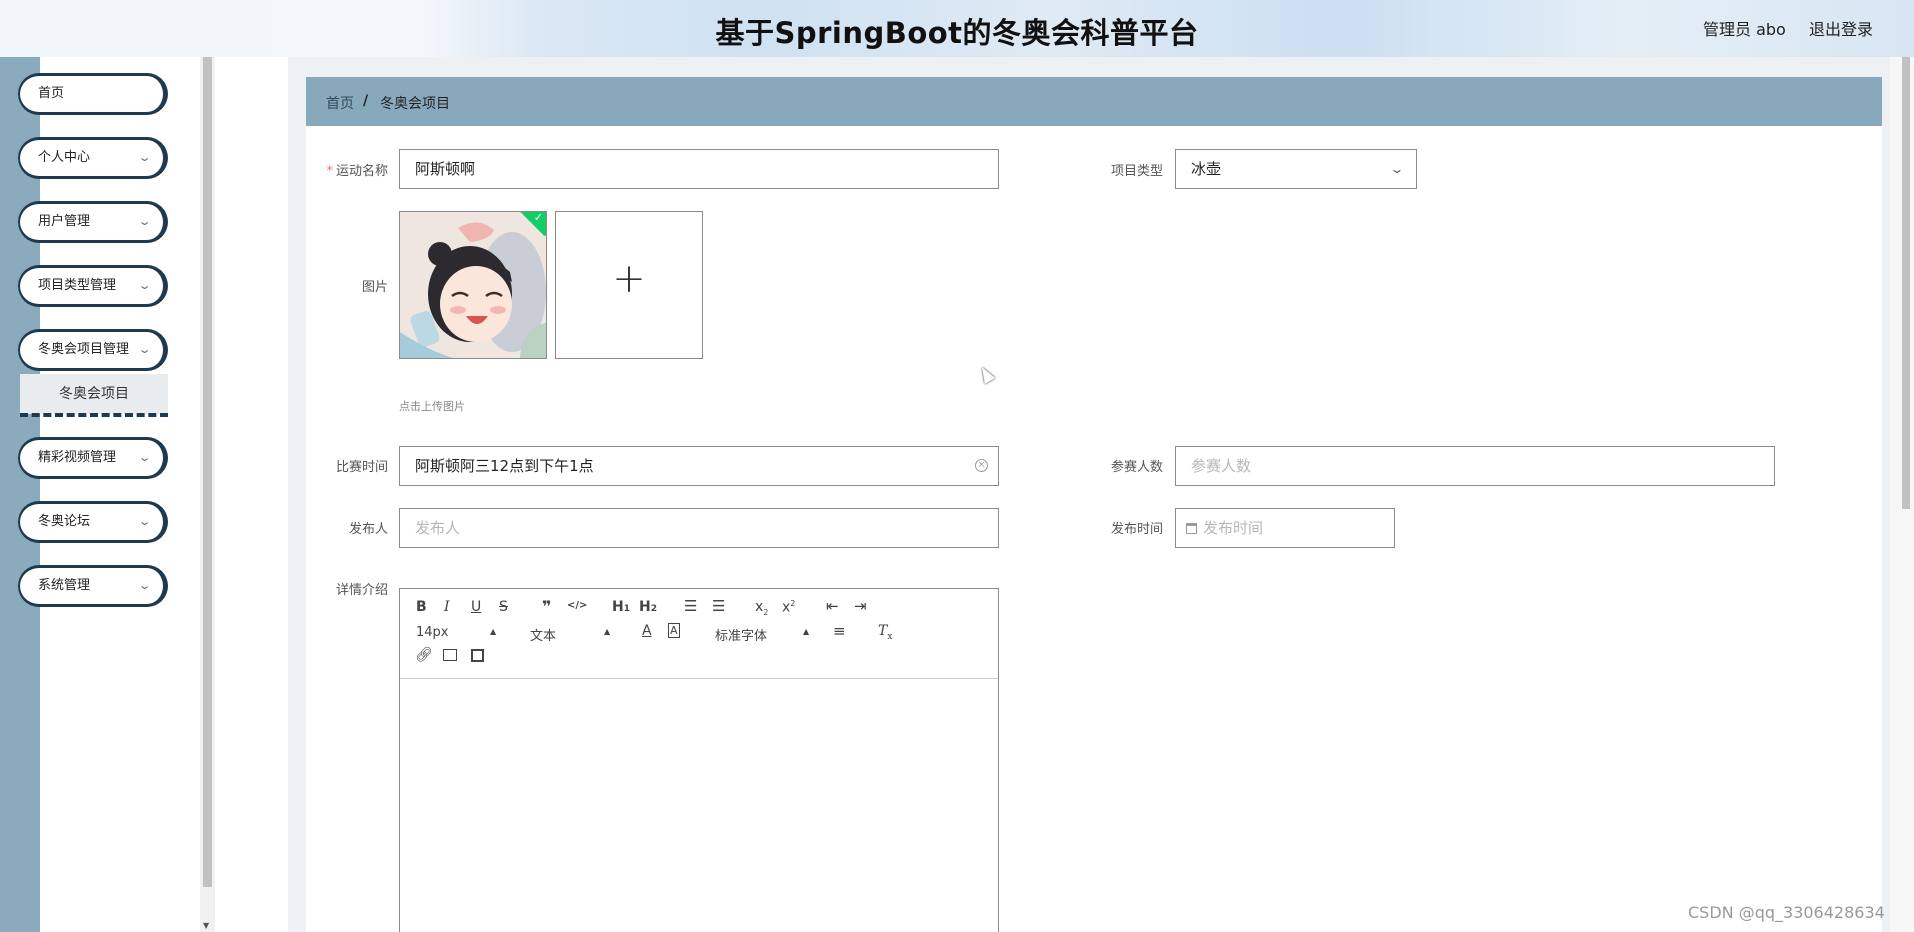 The height and width of the screenshot is (932, 1914). I want to click on subscript-button: x2, so click(761, 608).